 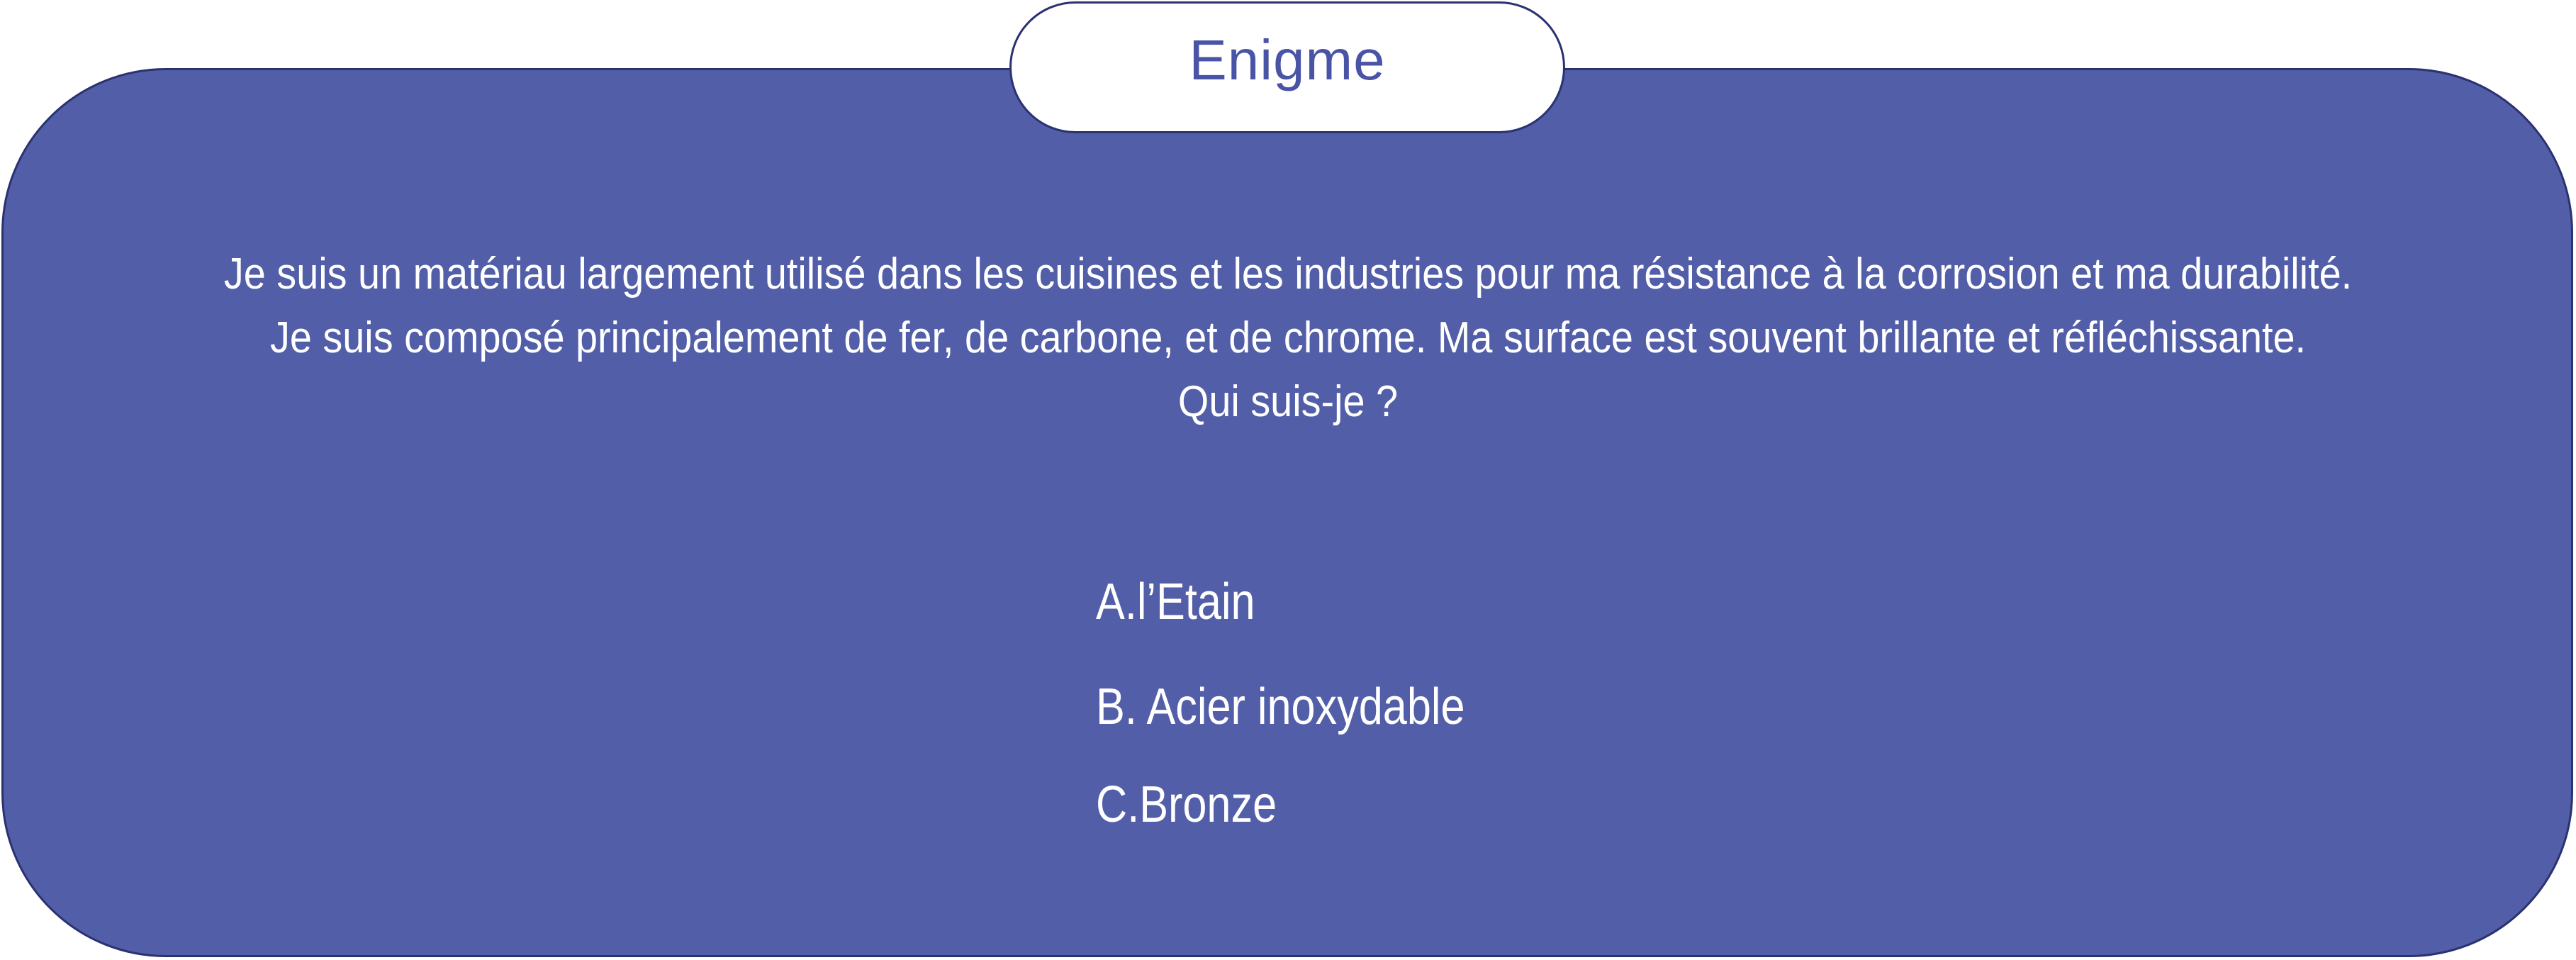 I want to click on answer-option-b: B. Acier inoxydable, so click(x=1280, y=707).